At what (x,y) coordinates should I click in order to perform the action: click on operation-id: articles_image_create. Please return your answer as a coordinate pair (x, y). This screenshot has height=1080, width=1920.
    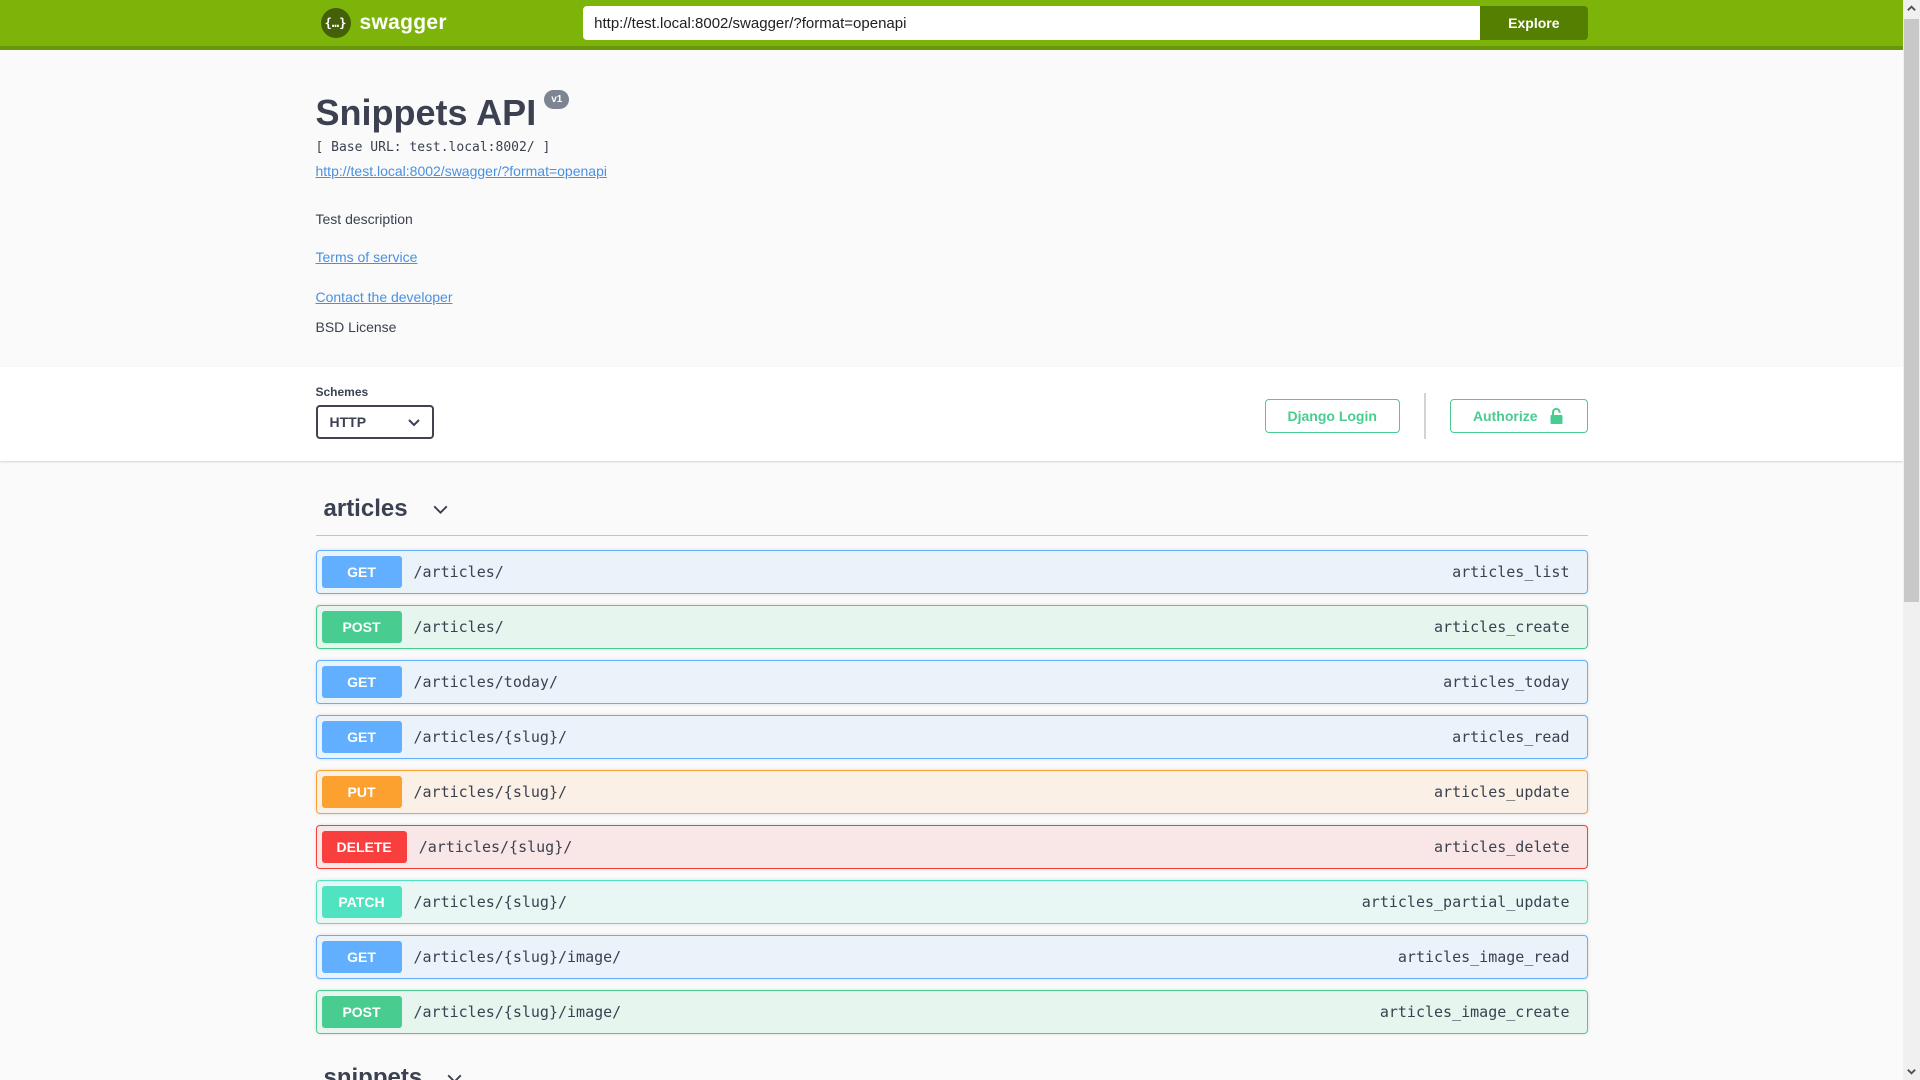
    Looking at the image, I should click on (1474, 1012).